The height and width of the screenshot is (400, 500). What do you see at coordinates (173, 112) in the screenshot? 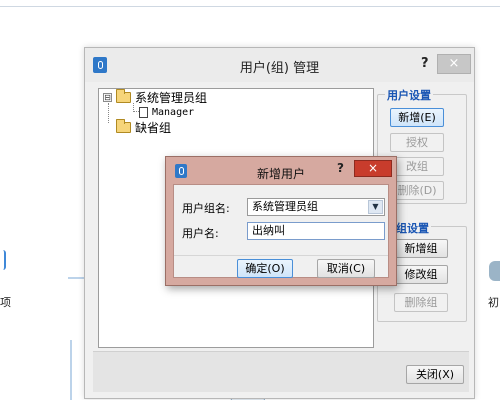
I see `tree-node-label: Manager` at bounding box center [173, 112].